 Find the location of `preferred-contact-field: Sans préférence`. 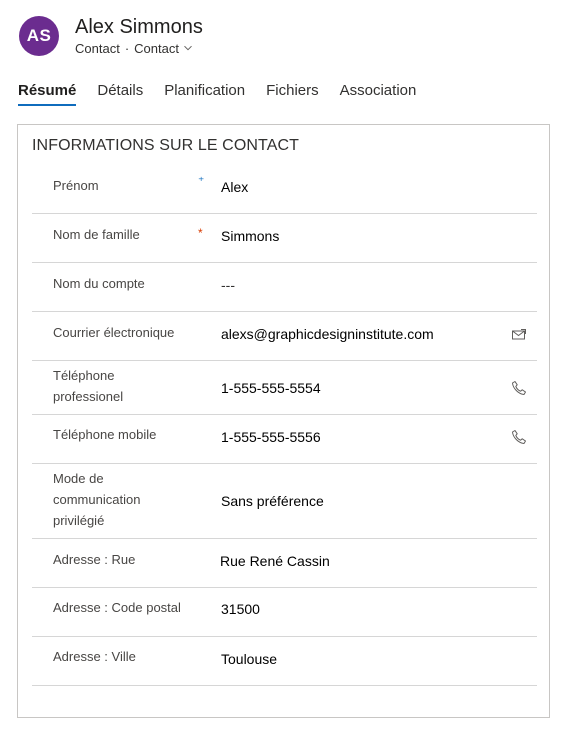

preferred-contact-field: Sans préférence is located at coordinates (272, 501).